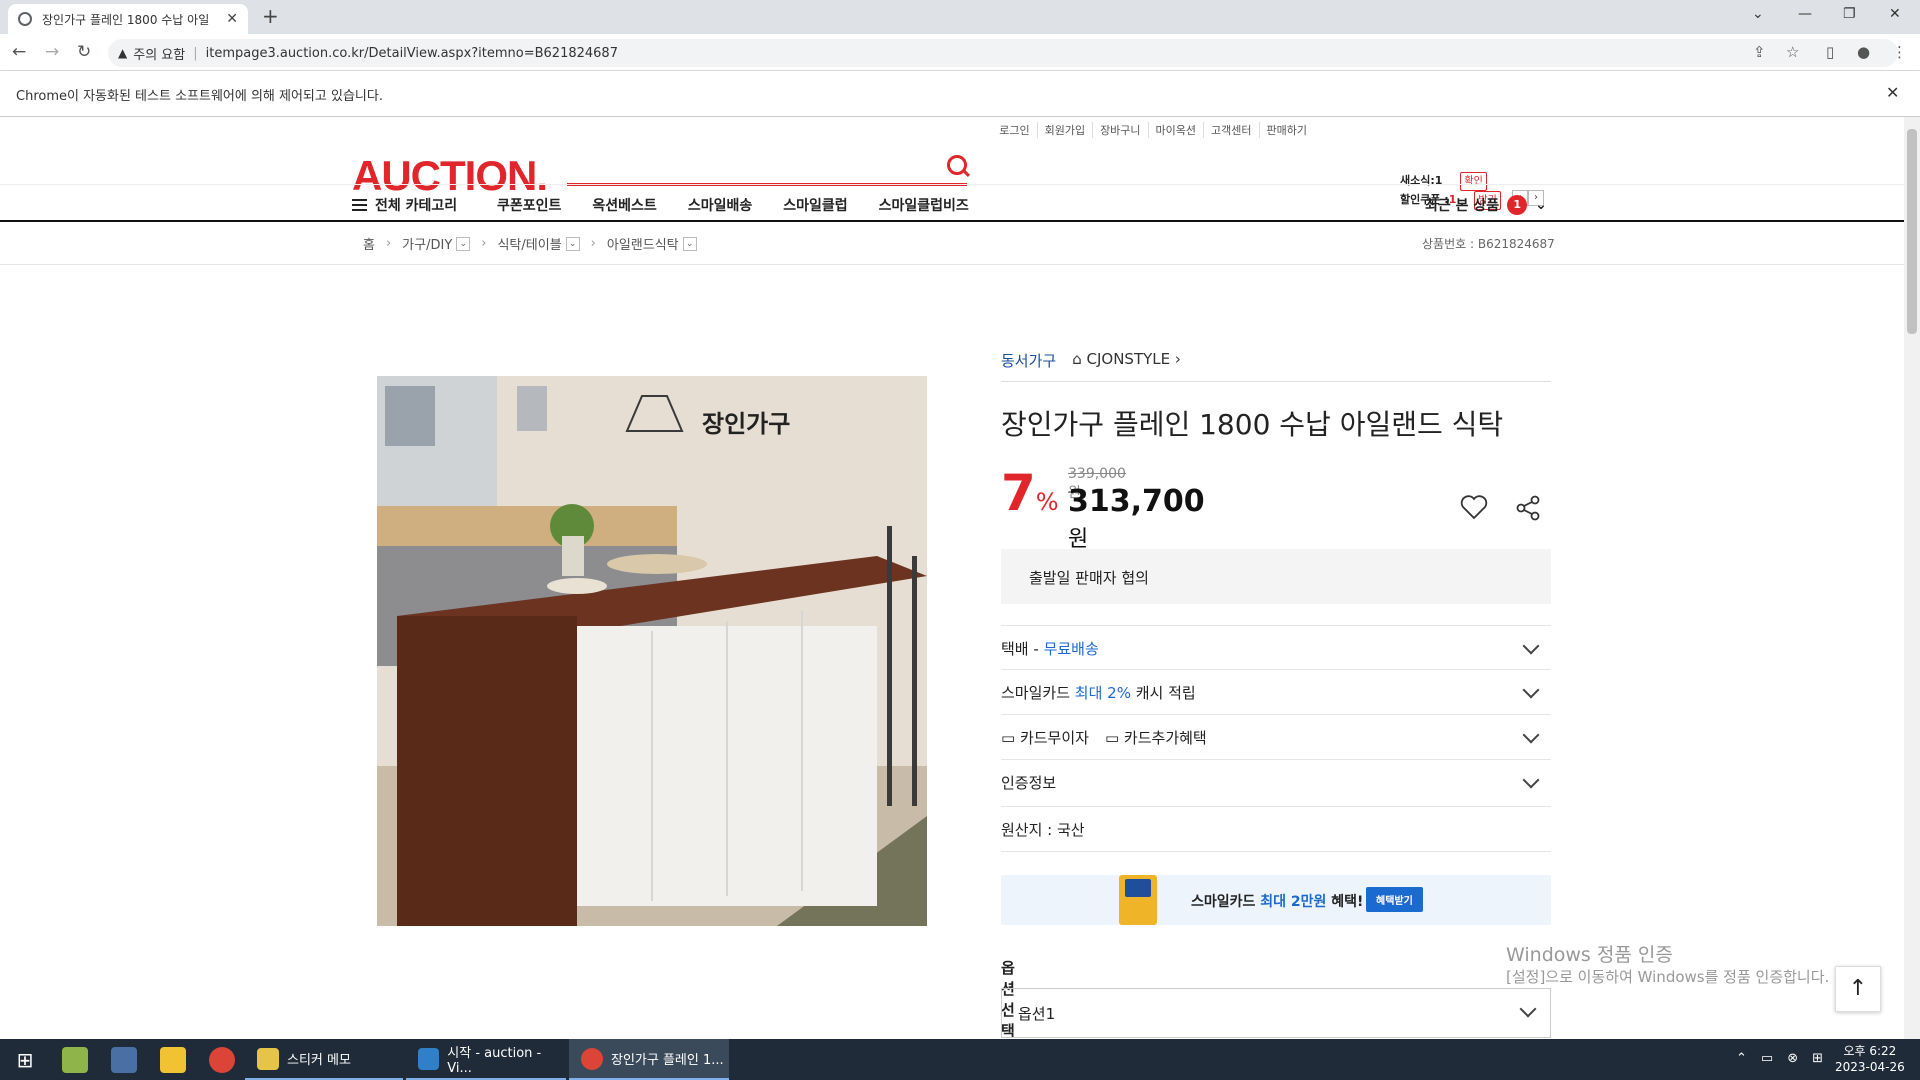  What do you see at coordinates (1892, 92) in the screenshot?
I see `close-infobar-icon: ✕` at bounding box center [1892, 92].